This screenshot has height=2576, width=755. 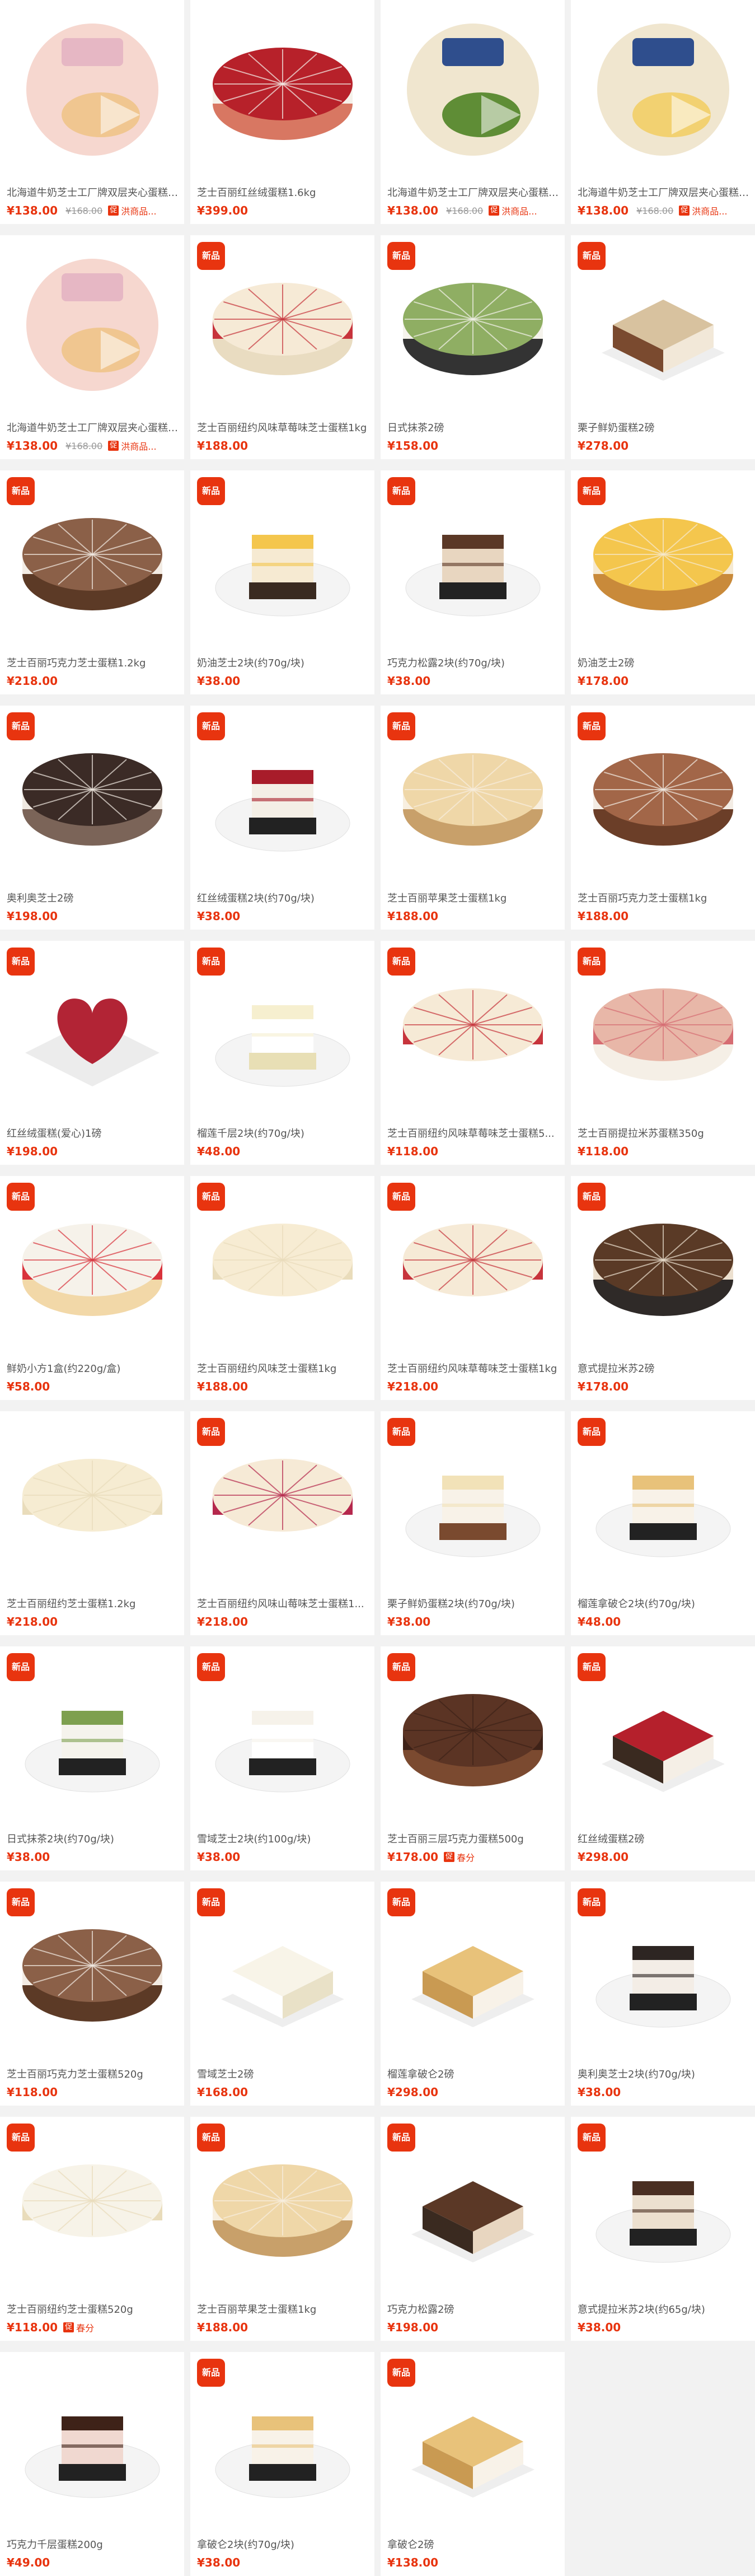 What do you see at coordinates (283, 898) in the screenshot?
I see `product-title: 红丝绒蛋糕2块(约70g/块)` at bounding box center [283, 898].